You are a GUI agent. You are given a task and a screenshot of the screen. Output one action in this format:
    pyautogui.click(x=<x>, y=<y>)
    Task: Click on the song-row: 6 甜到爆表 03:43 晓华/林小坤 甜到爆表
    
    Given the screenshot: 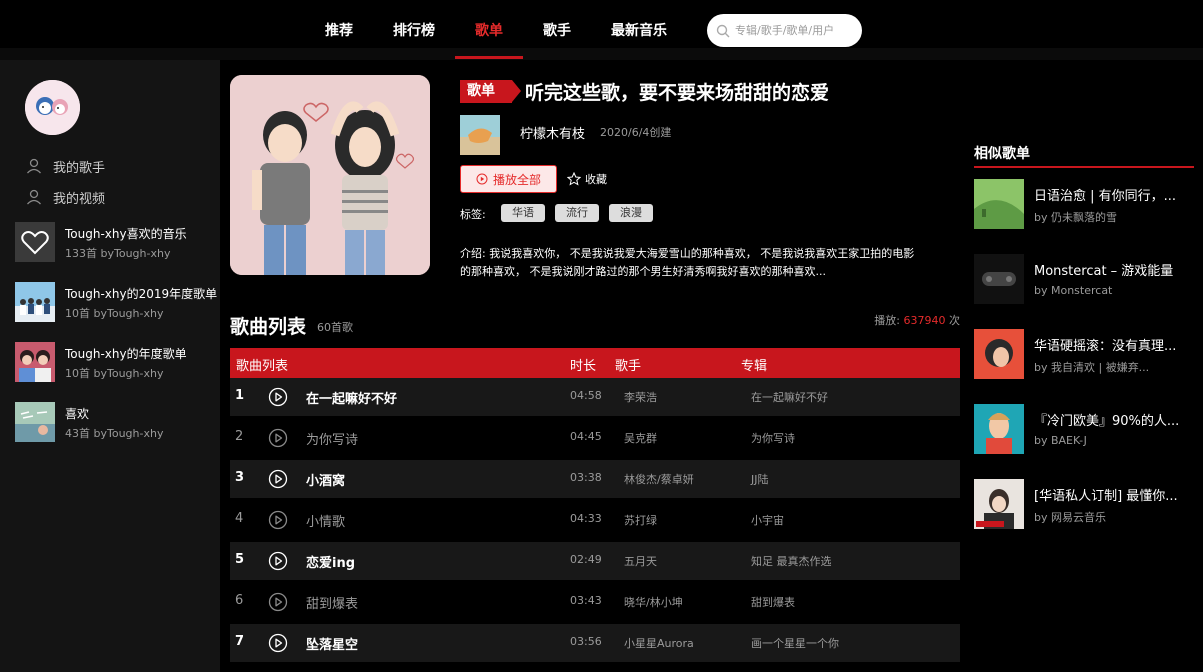 What is the action you would take?
    pyautogui.click(x=595, y=602)
    